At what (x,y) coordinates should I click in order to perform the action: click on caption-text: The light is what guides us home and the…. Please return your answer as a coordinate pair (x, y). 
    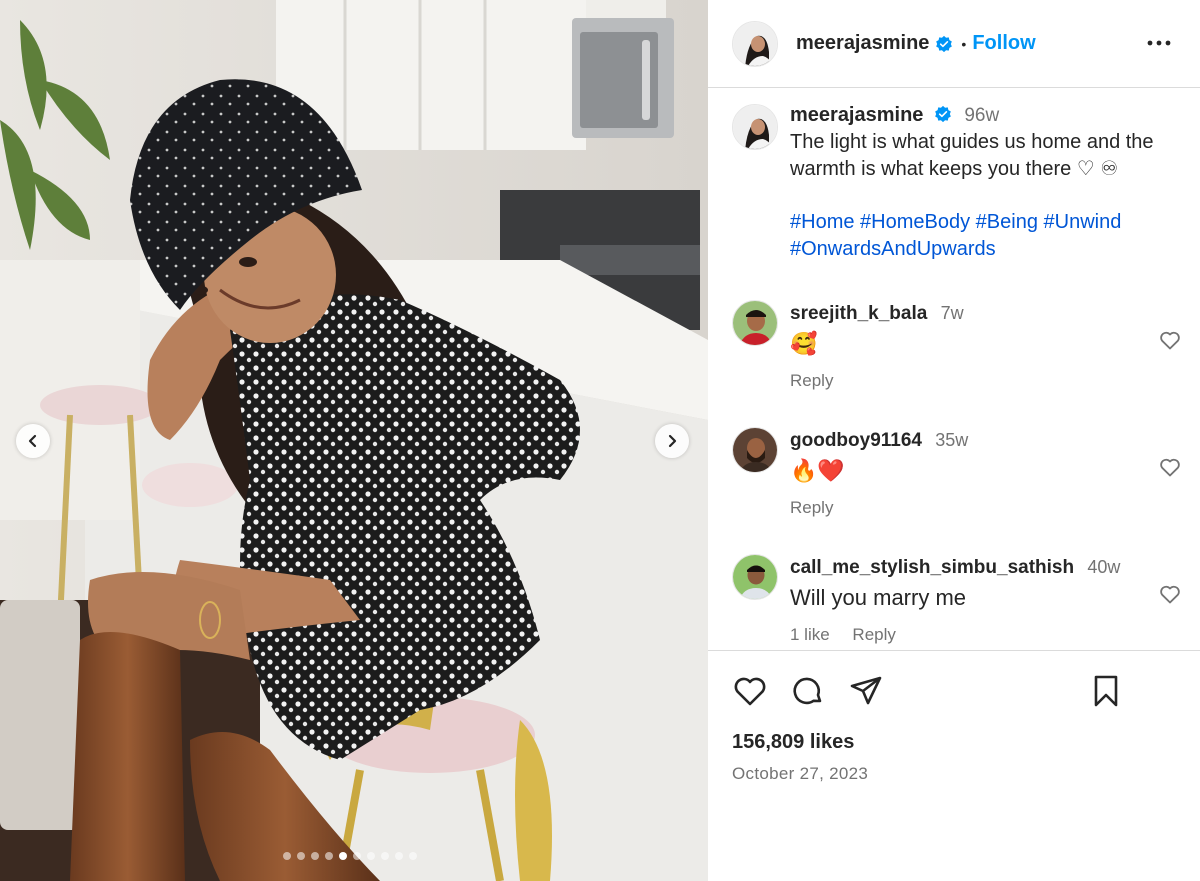
    Looking at the image, I should click on (972, 155).